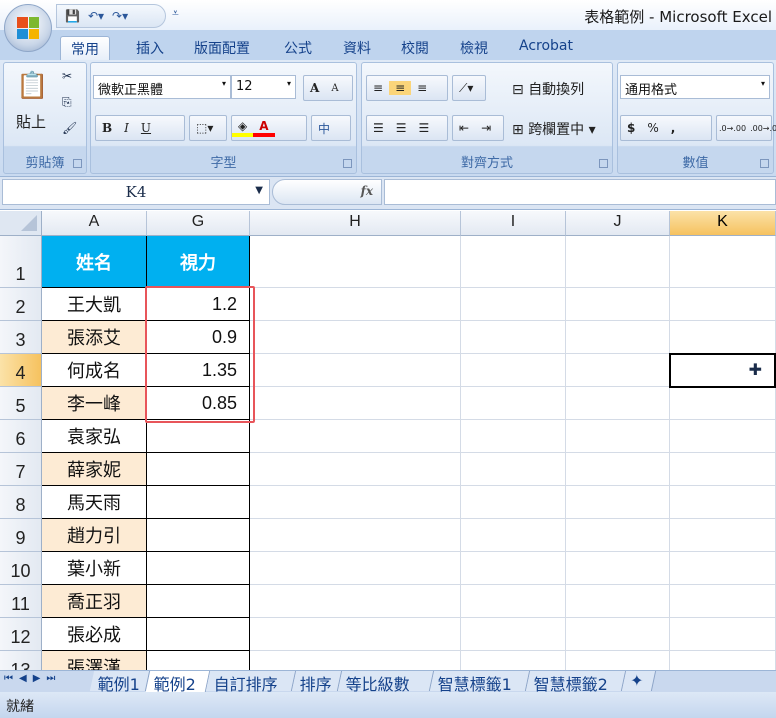  What do you see at coordinates (486, 128) in the screenshot?
I see `increase-indent-icon: ⇥` at bounding box center [486, 128].